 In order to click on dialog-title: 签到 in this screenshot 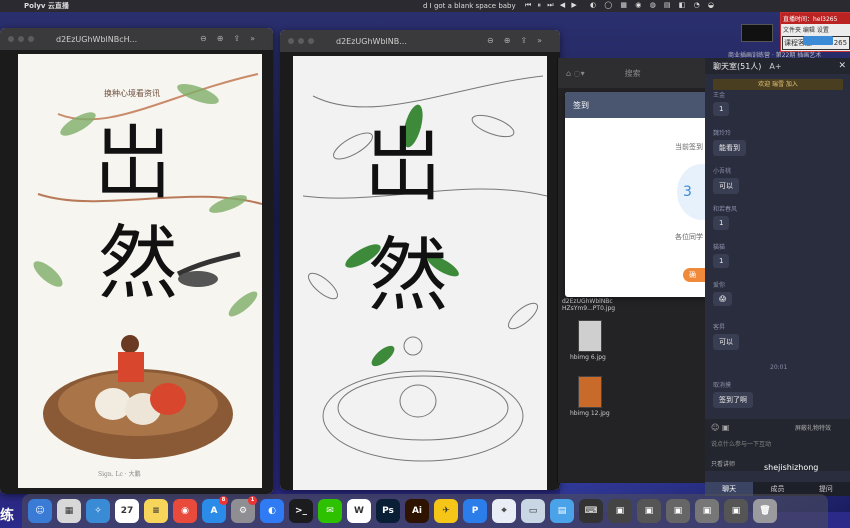, I will do `click(637, 105)`.